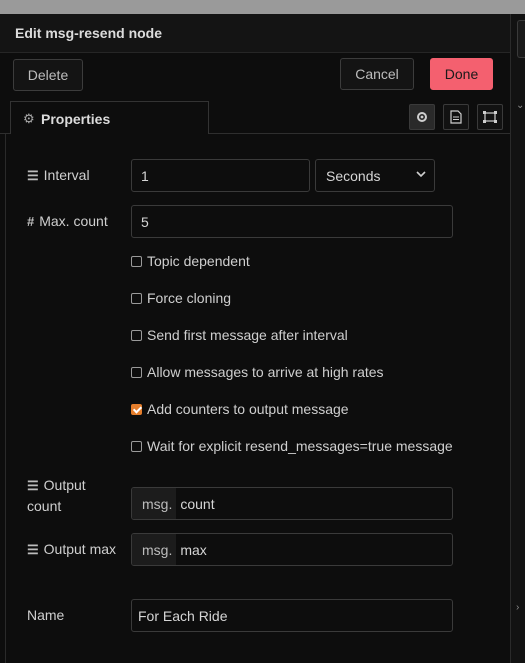 This screenshot has height=663, width=525. I want to click on checkbox-label: Add counters to output message, so click(248, 409).